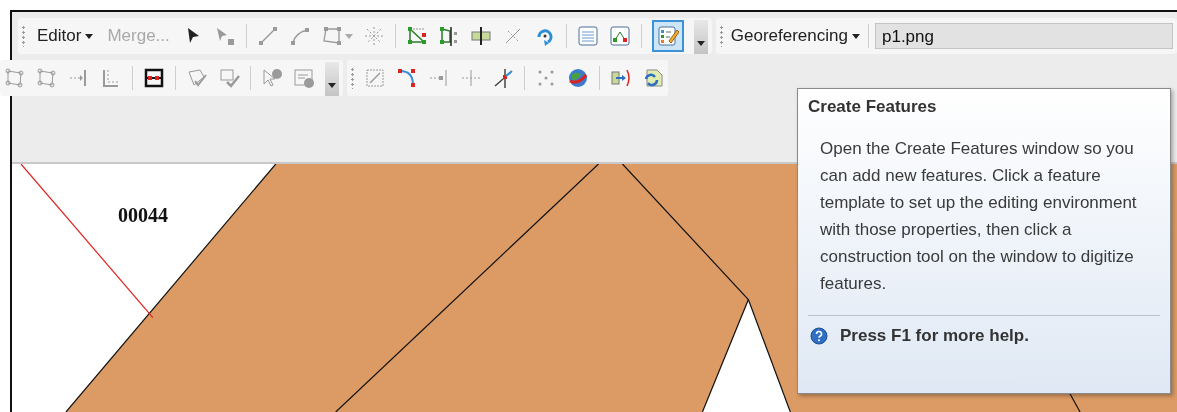  Describe the element at coordinates (47, 78) in the screenshot. I see `topology-edit-icon` at that location.